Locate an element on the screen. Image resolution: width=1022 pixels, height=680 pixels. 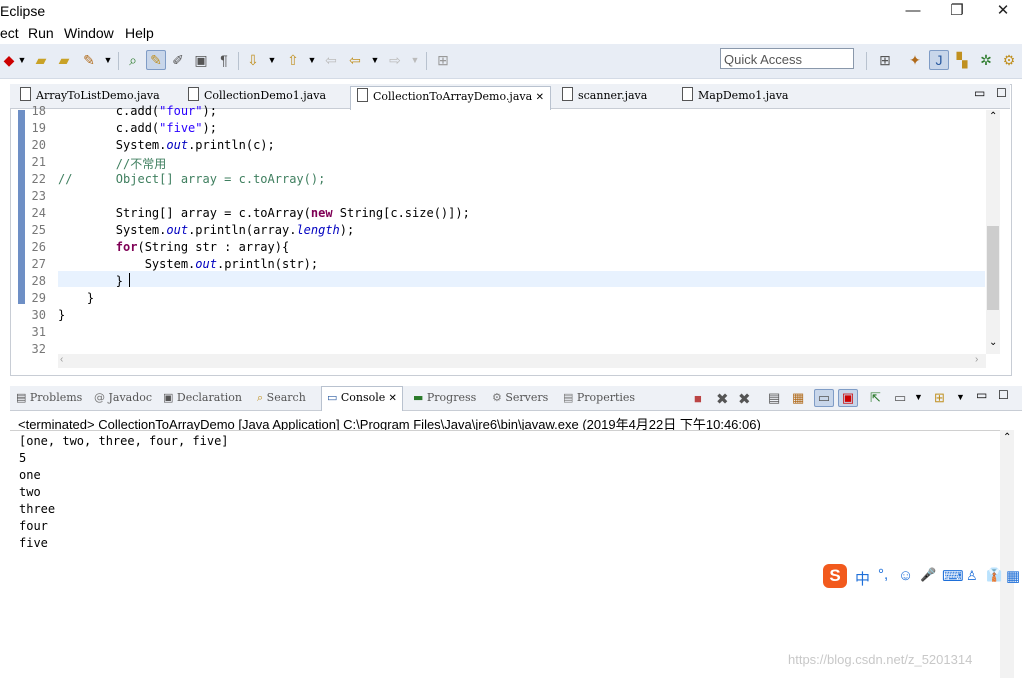
open-folder-icon: ▰ is located at coordinates (41, 60).